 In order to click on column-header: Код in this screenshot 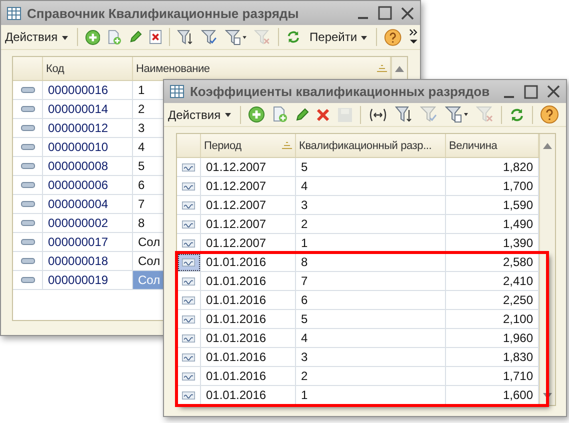, I will do `click(88, 68)`.